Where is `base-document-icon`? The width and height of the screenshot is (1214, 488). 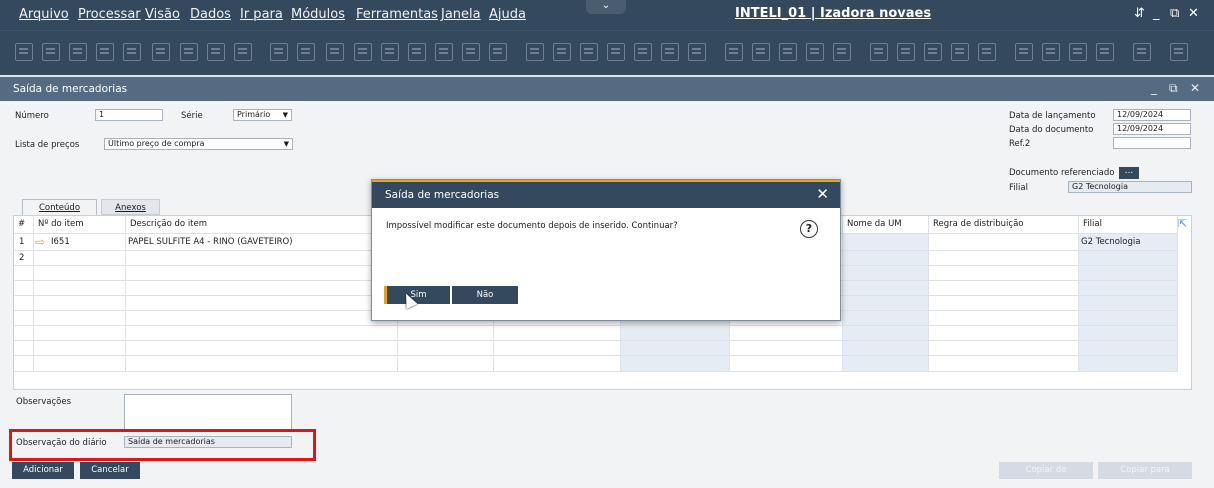
base-document-icon is located at coordinates (535, 52).